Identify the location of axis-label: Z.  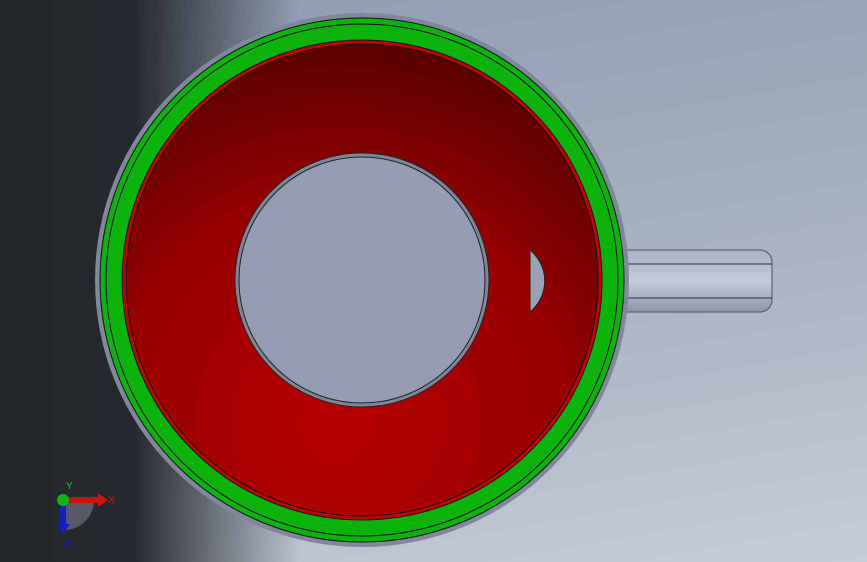
(67, 545).